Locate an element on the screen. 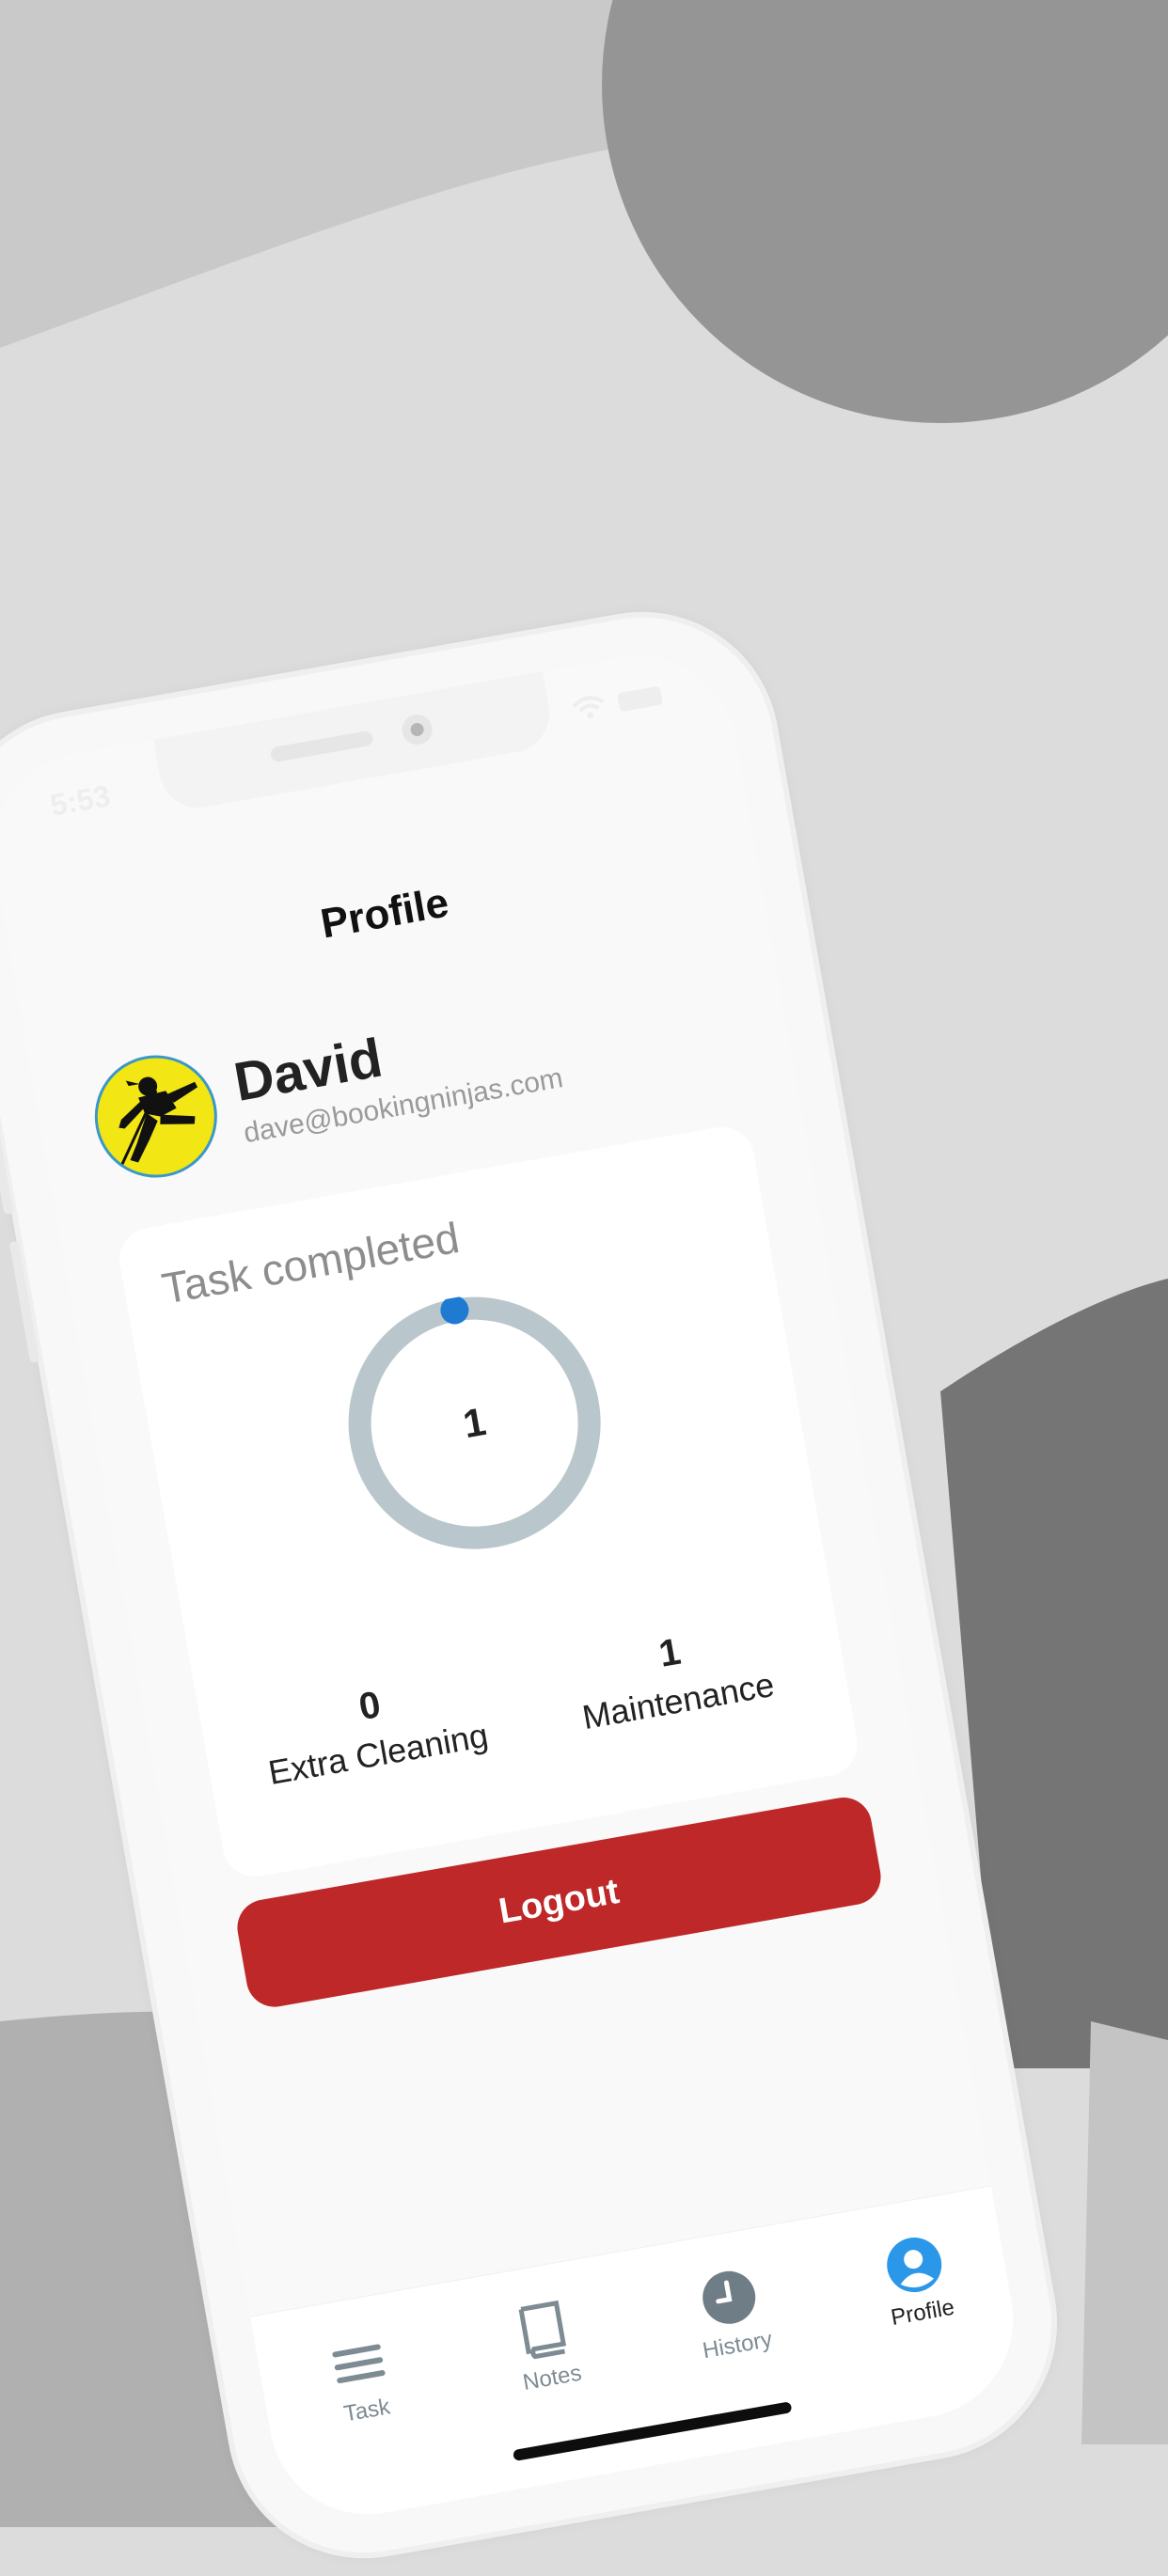 Image resolution: width=1168 pixels, height=2576 pixels. task-total: 1 is located at coordinates (474, 1423).